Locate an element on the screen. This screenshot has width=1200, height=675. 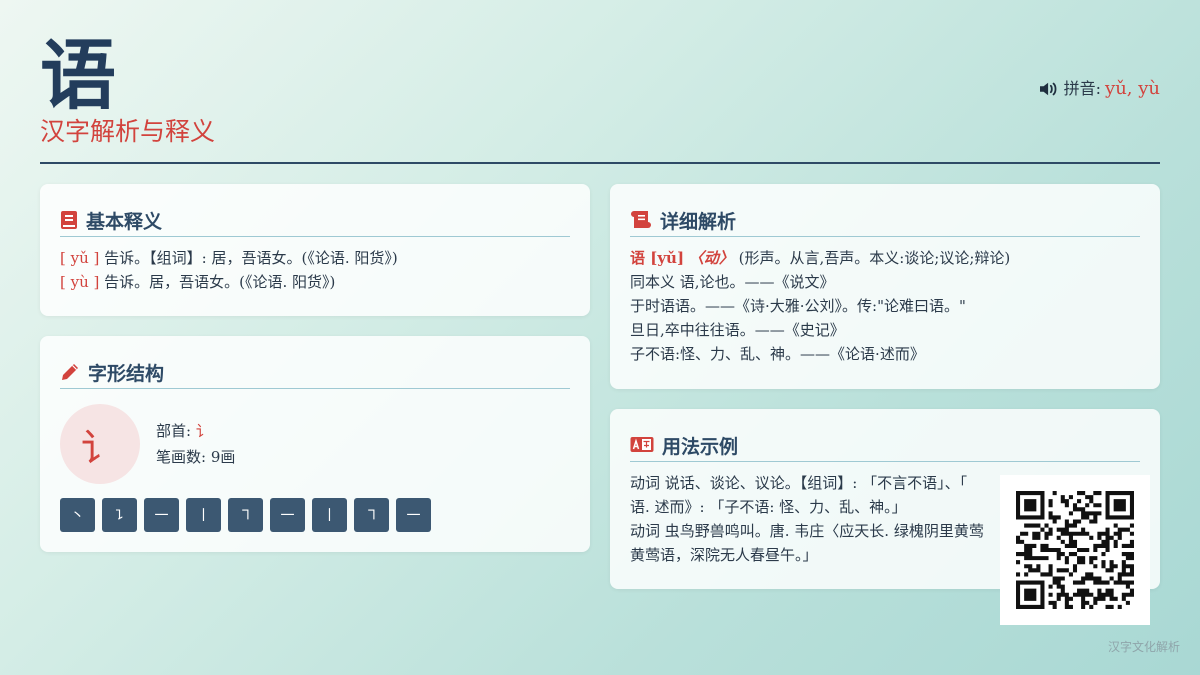
detail-line: 子不语:怪、力、乱、神。——《论语·述而》 is located at coordinates (777, 354).